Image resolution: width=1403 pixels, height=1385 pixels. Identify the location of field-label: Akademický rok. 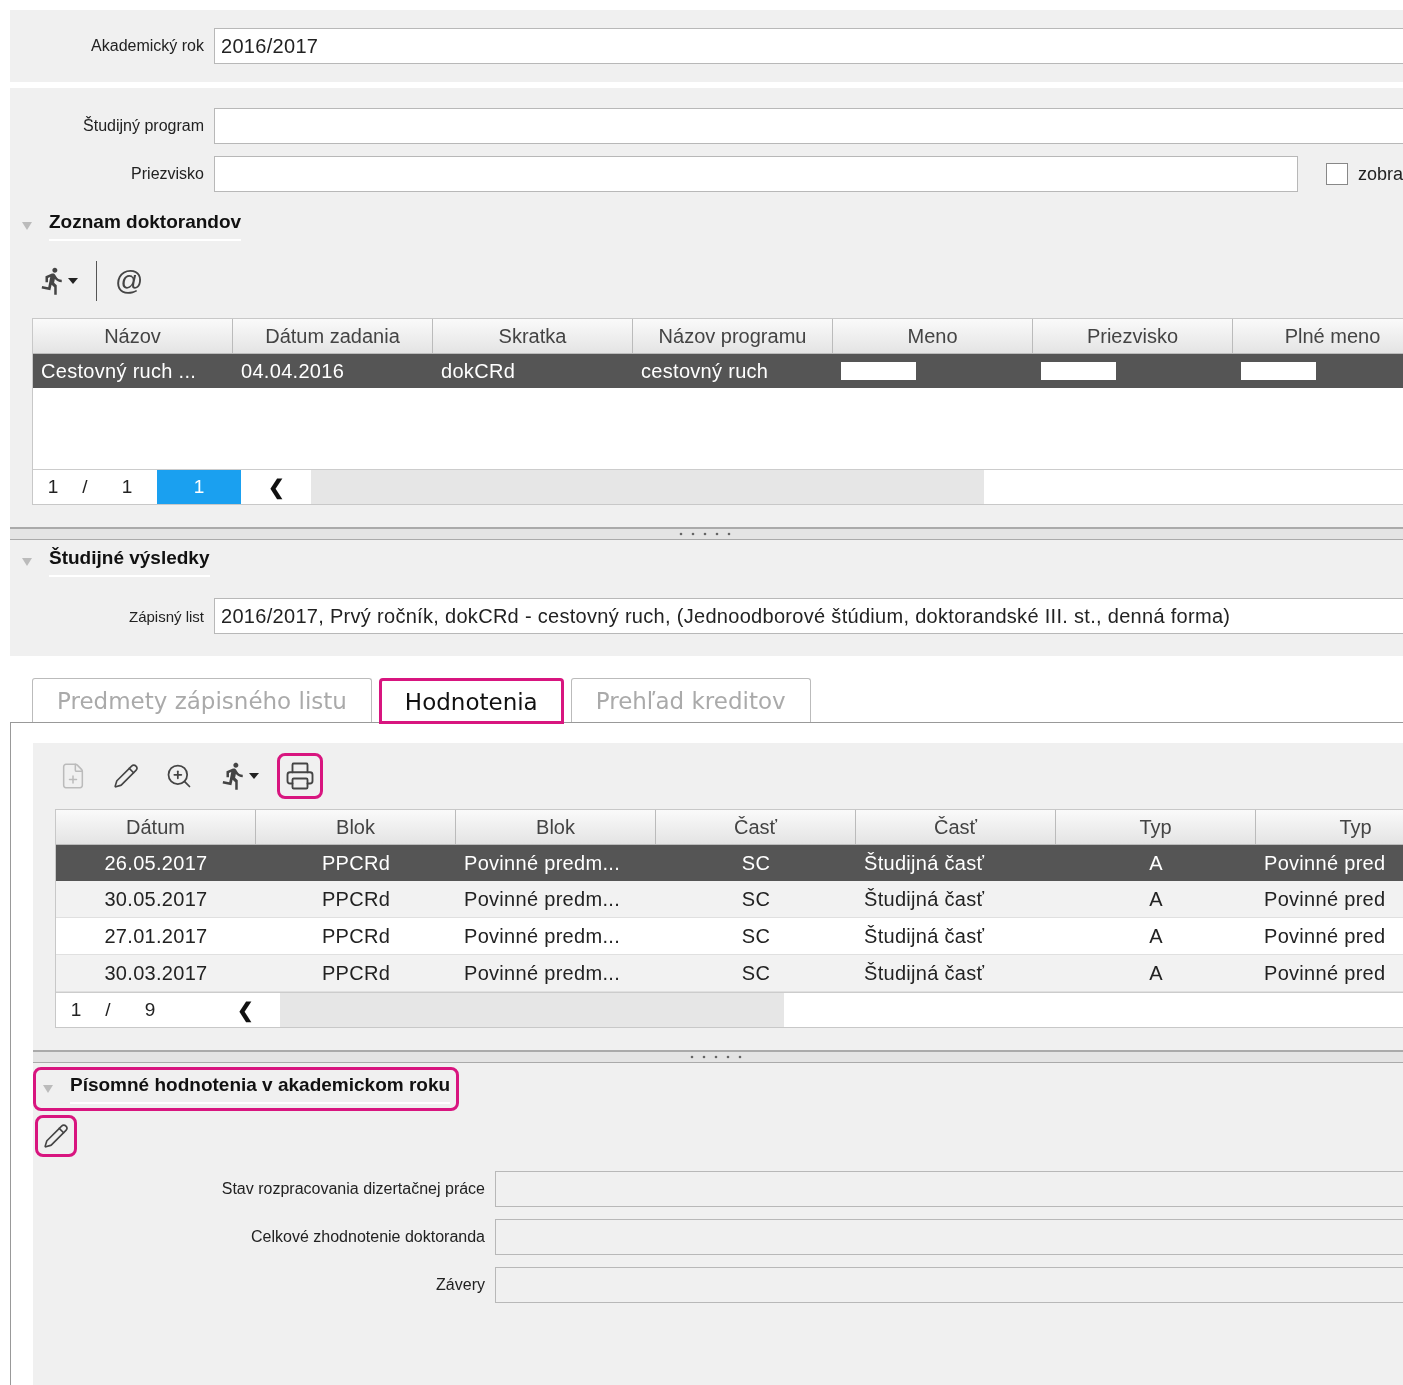
(147, 46).